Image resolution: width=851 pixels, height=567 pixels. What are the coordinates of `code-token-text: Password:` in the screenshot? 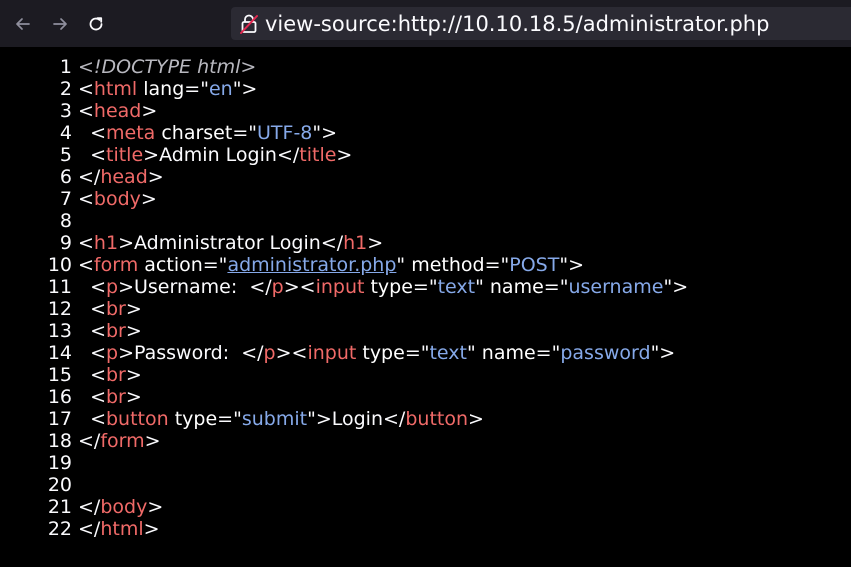 It's located at (187, 353).